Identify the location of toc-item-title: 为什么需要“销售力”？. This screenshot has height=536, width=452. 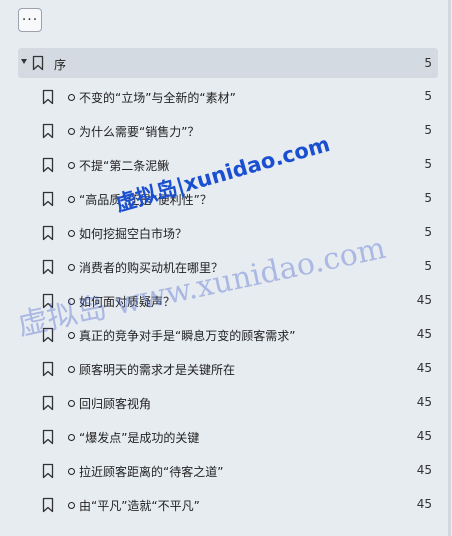
(133, 131).